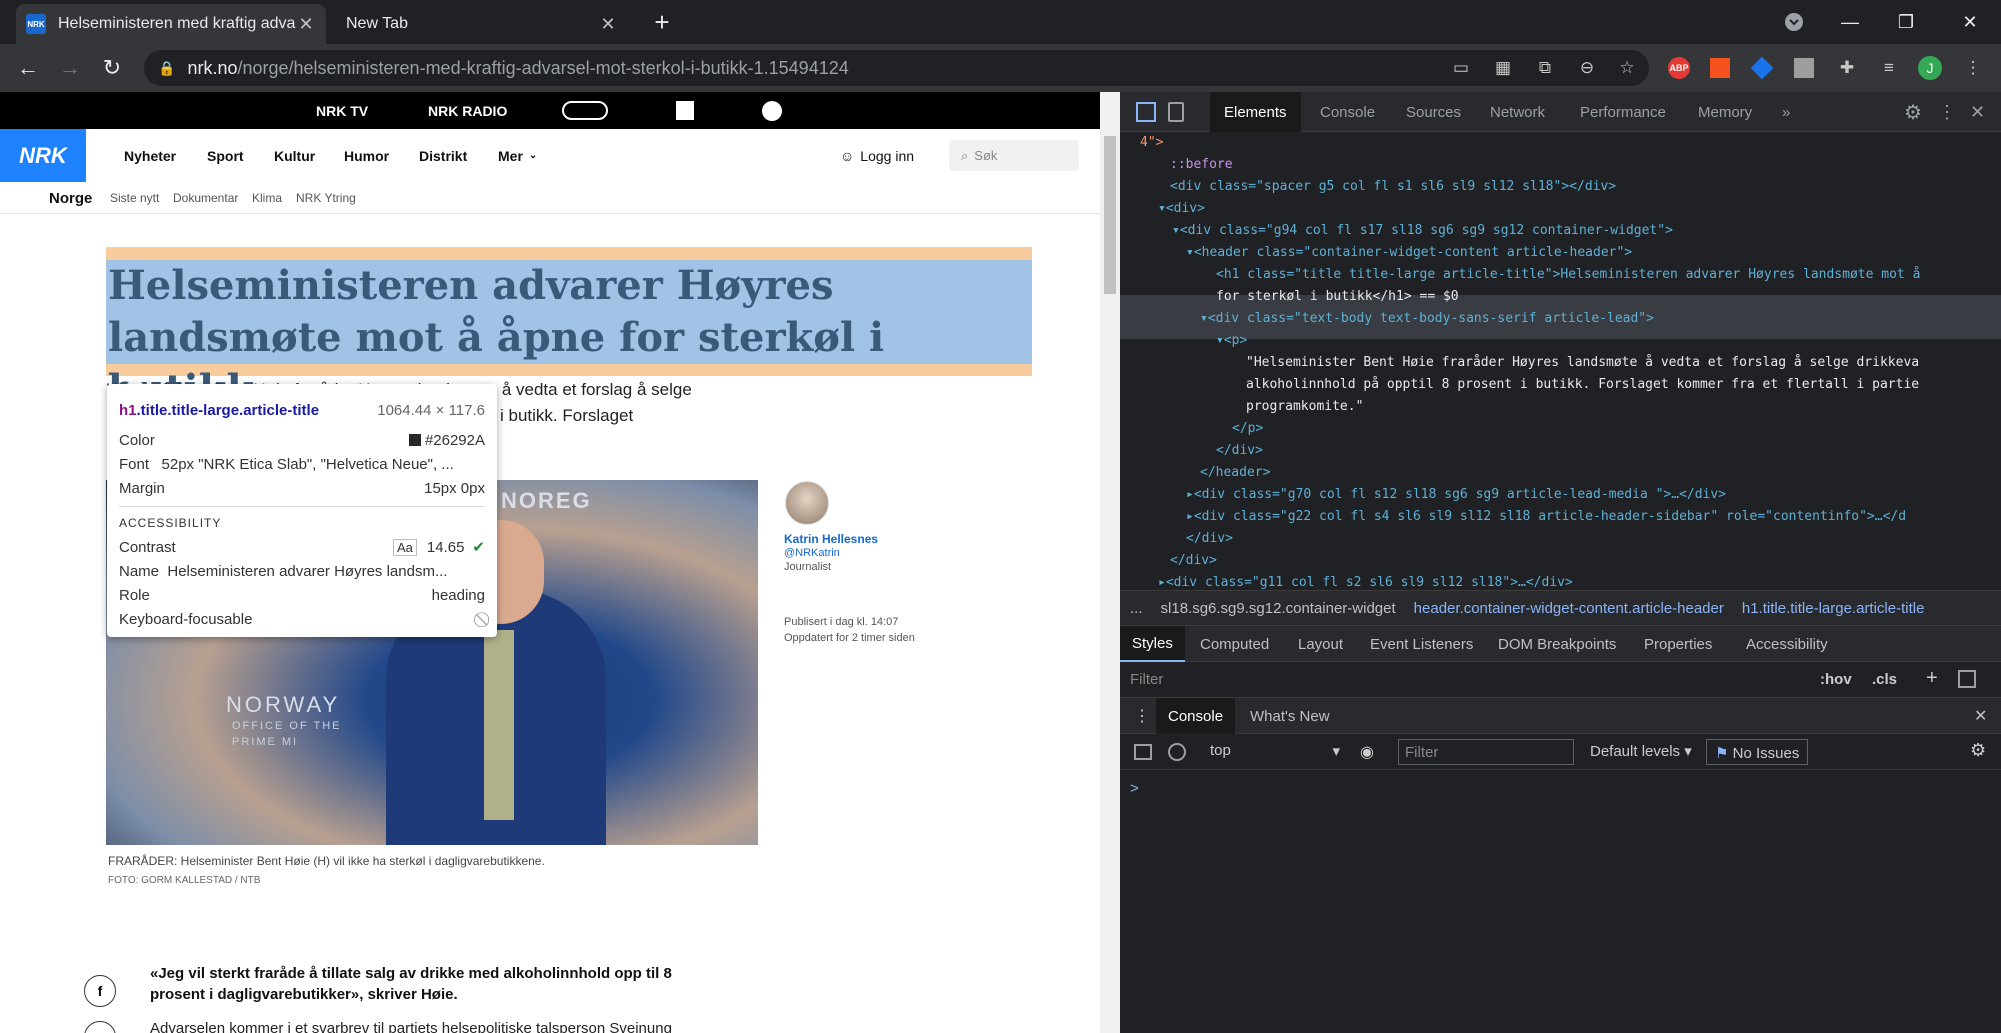 The image size is (2001, 1033). I want to click on author-handle: @NRKatrin, so click(812, 553).